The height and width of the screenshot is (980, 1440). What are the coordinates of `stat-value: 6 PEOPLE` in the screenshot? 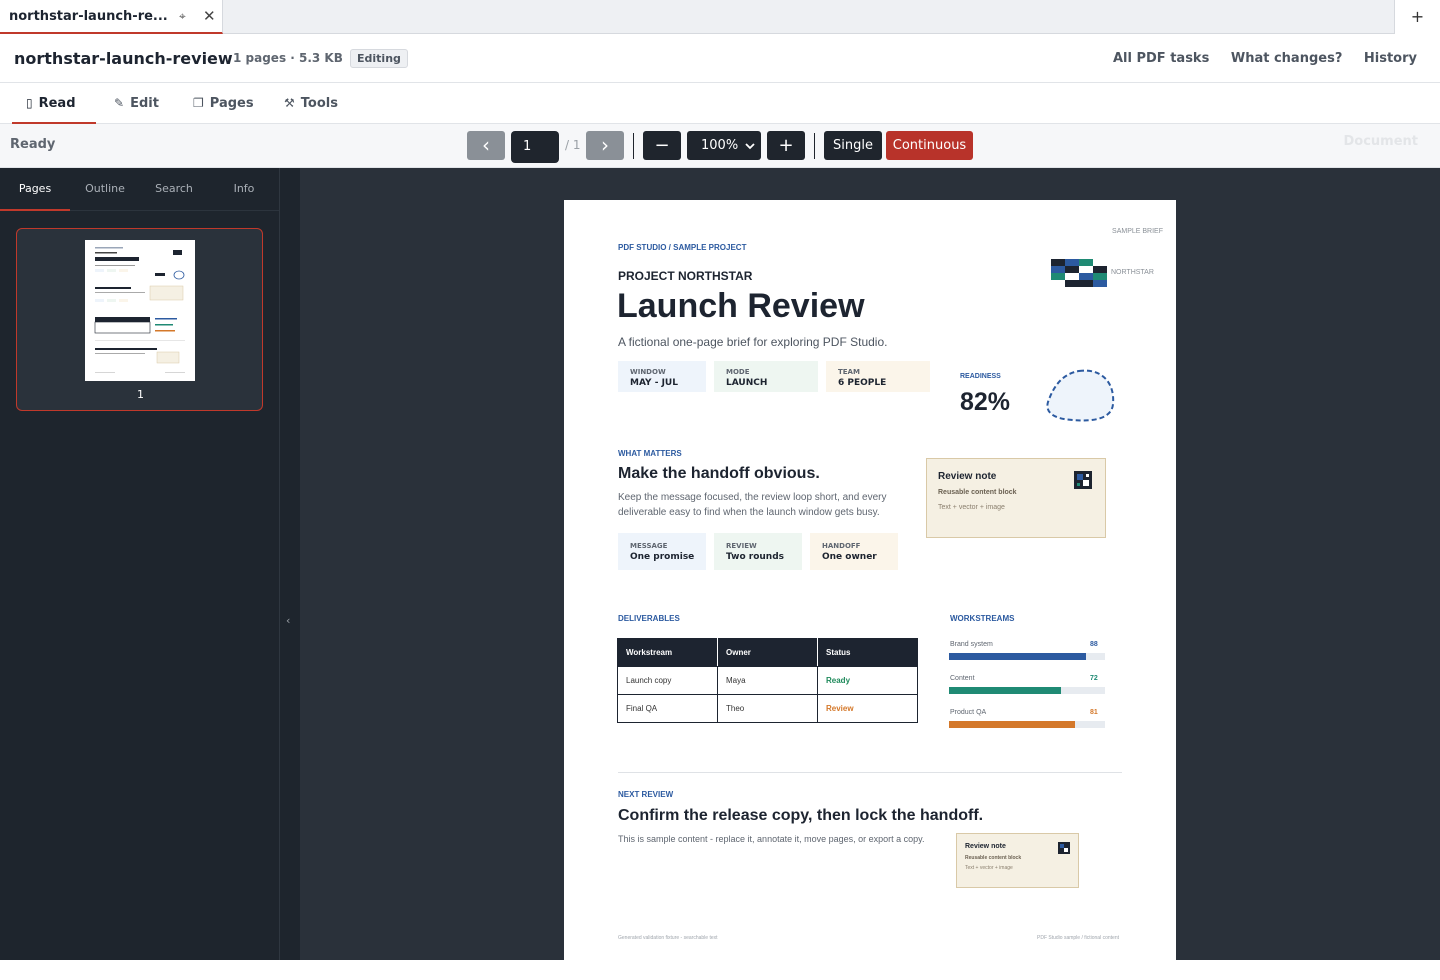 It's located at (862, 383).